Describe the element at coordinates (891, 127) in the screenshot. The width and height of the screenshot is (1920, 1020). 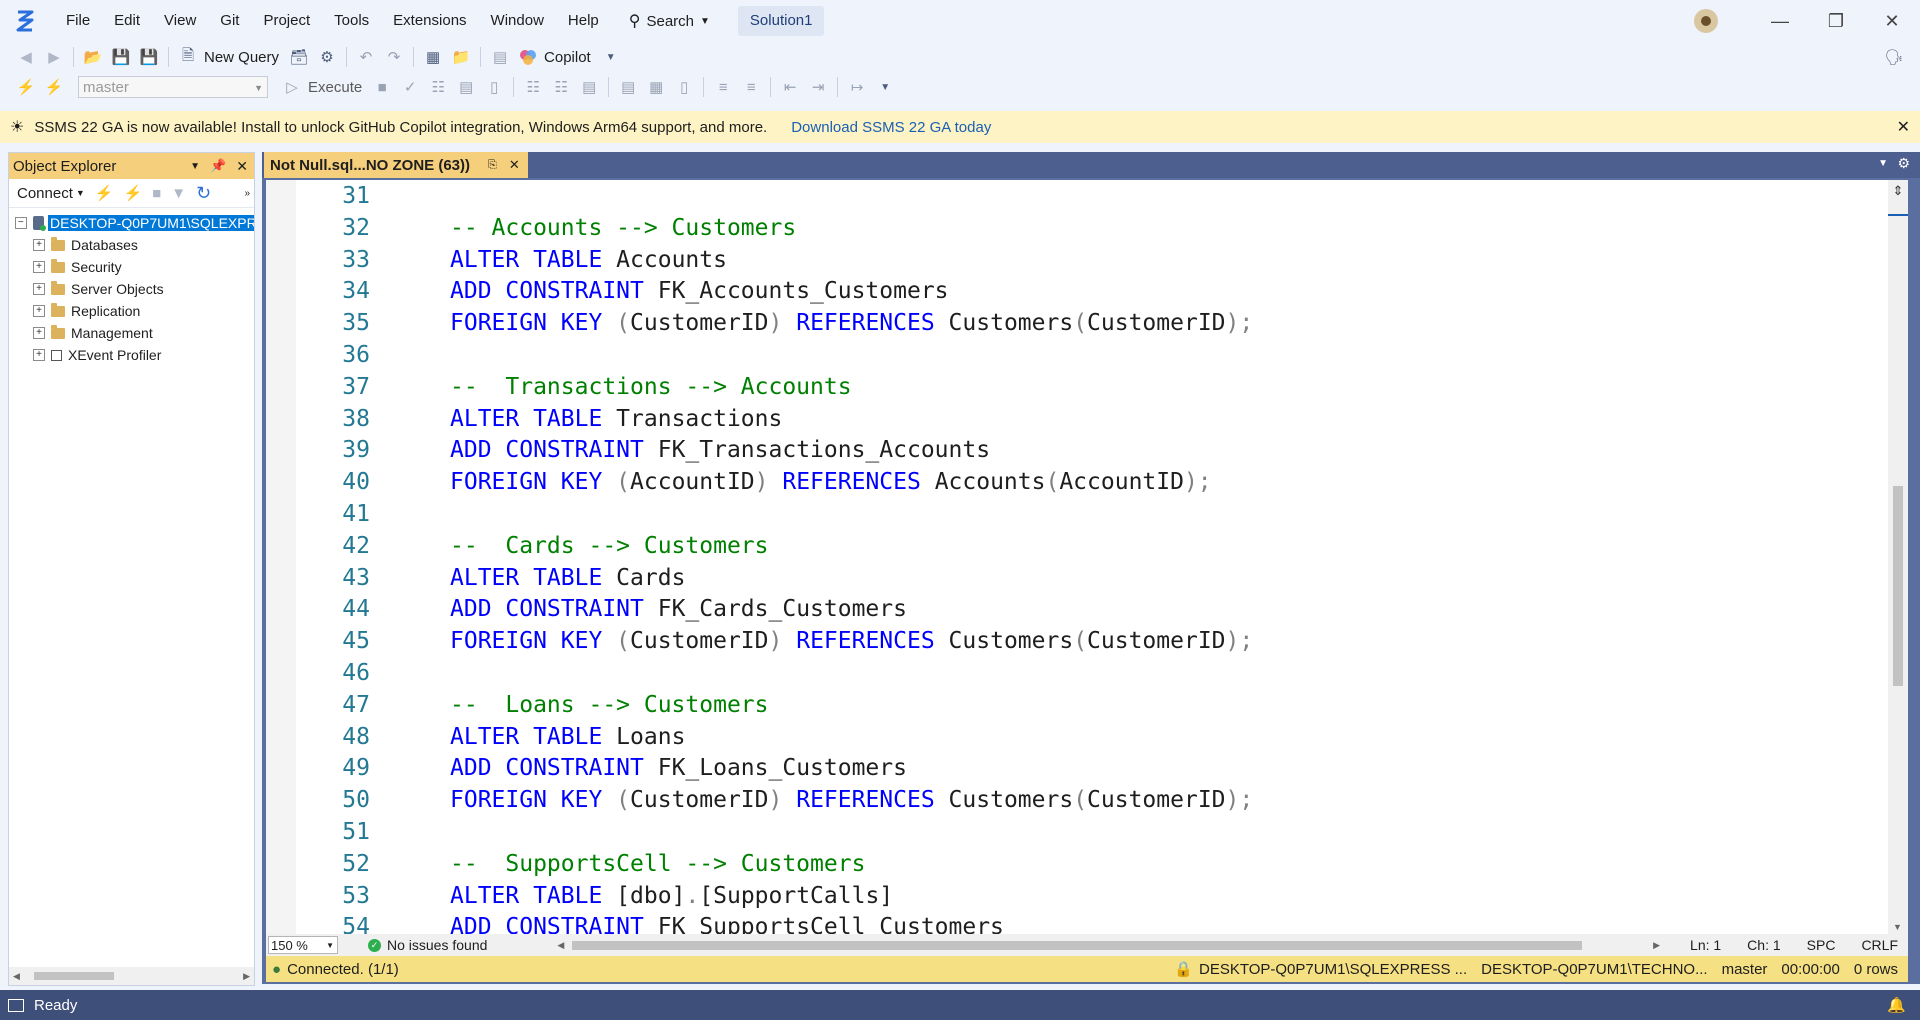
I see `download-link: Download SSMS 22 GA today` at that location.